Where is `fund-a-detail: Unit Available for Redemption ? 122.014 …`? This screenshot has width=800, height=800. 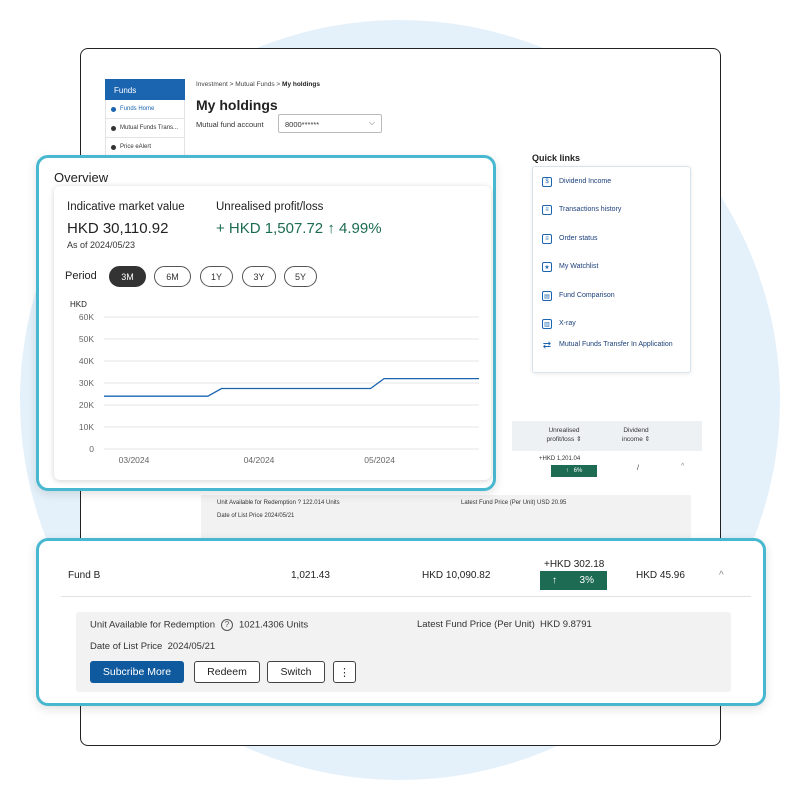 fund-a-detail: Unit Available for Redemption ? 122.014 … is located at coordinates (446, 518).